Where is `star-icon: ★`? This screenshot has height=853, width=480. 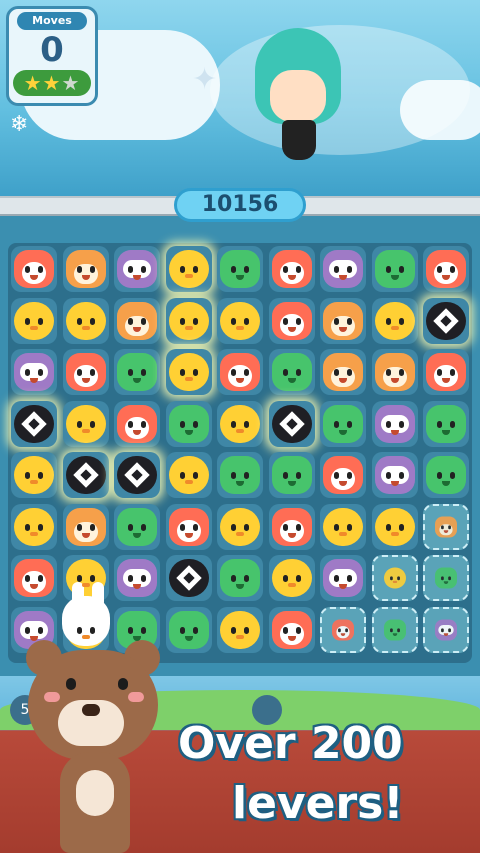 star-icon: ★ is located at coordinates (52, 83).